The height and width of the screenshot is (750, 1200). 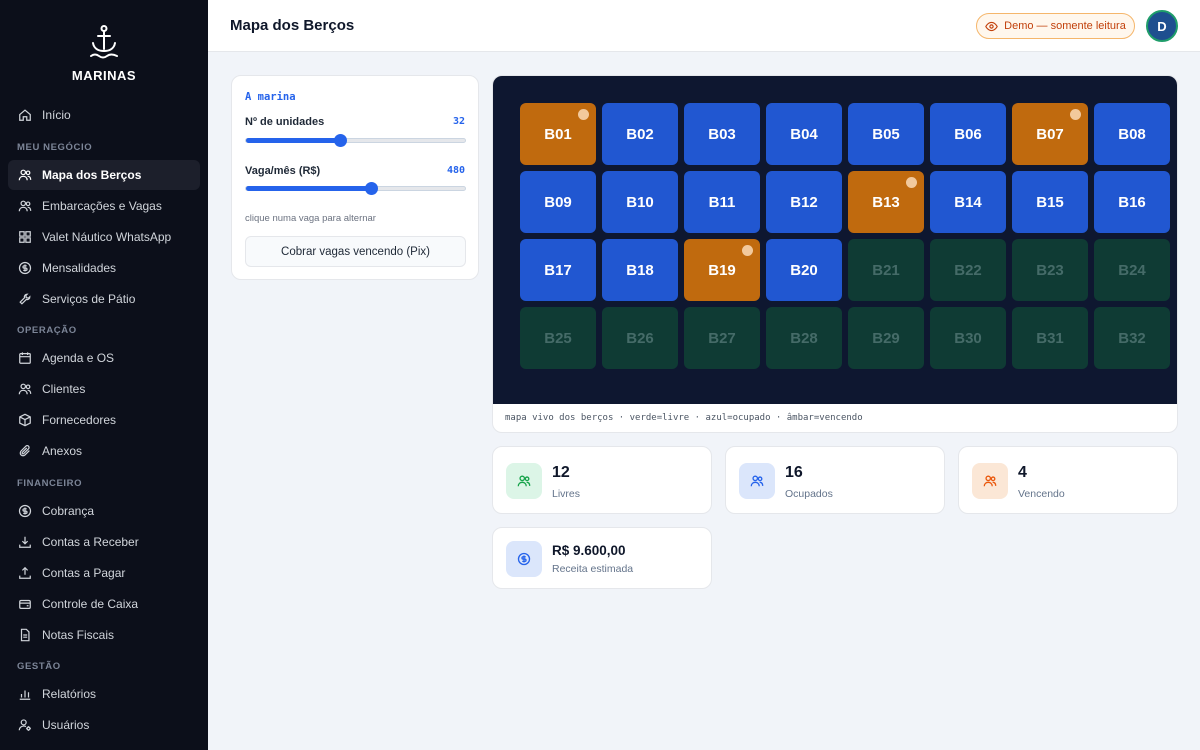 I want to click on sidebar-item-controle-de-caixa: Controle de Caixa, so click(x=104, y=604).